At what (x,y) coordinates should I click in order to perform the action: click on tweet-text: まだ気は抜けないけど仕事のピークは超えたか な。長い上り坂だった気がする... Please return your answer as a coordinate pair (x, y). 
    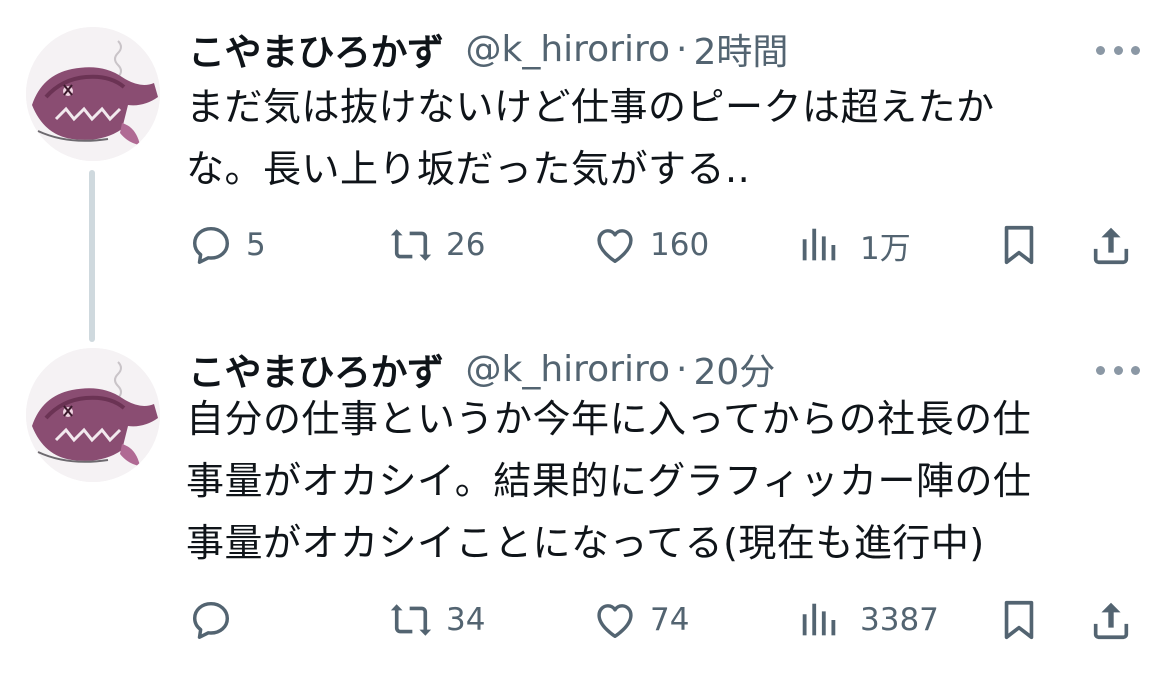
    Looking at the image, I should click on (590, 138).